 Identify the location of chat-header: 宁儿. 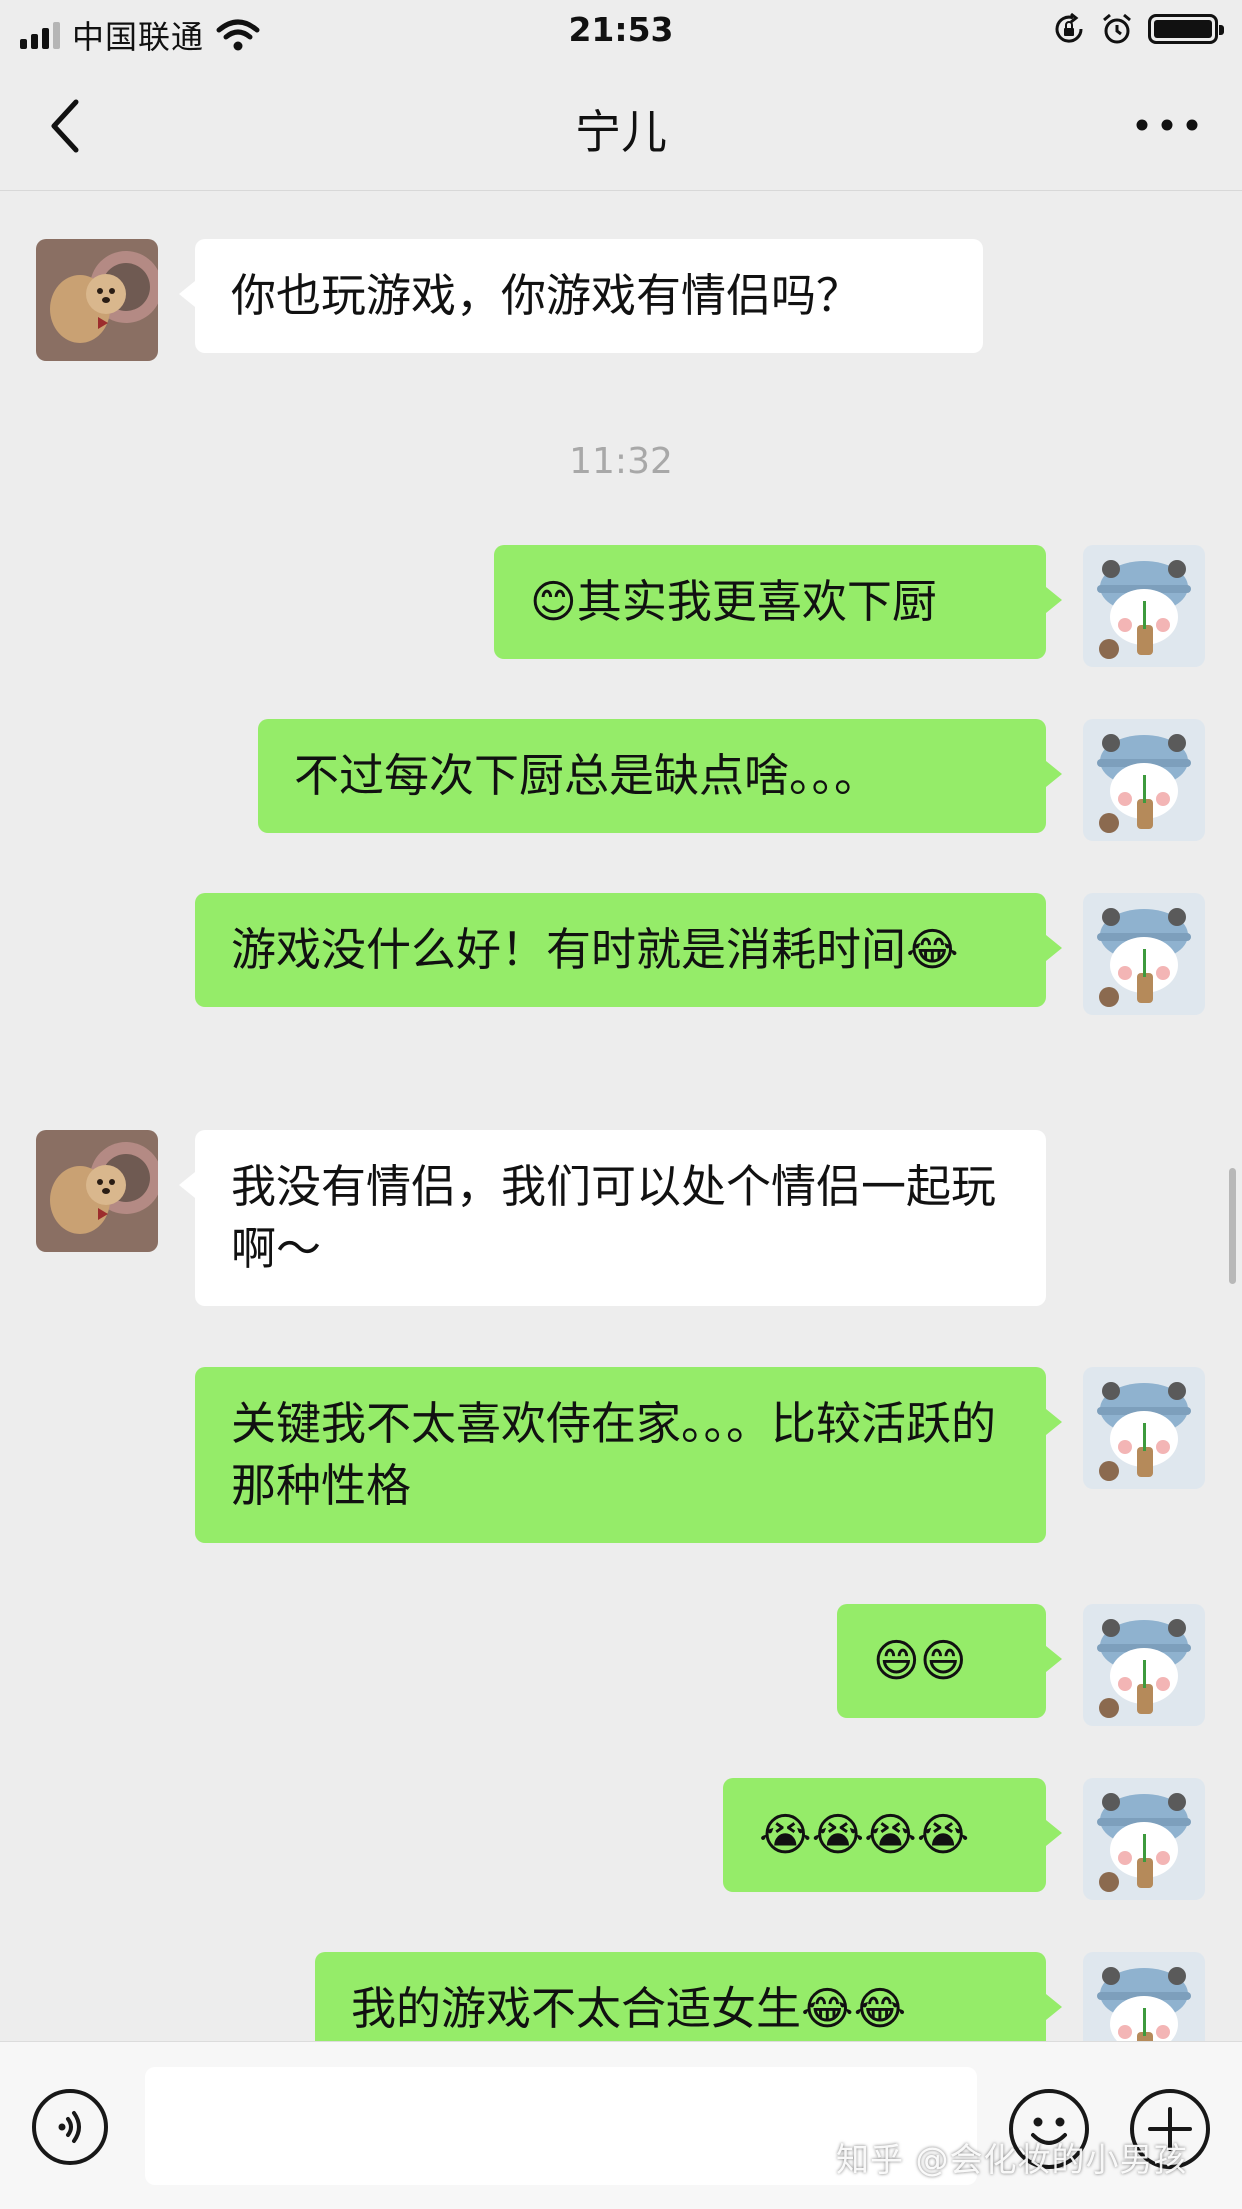
(621, 126).